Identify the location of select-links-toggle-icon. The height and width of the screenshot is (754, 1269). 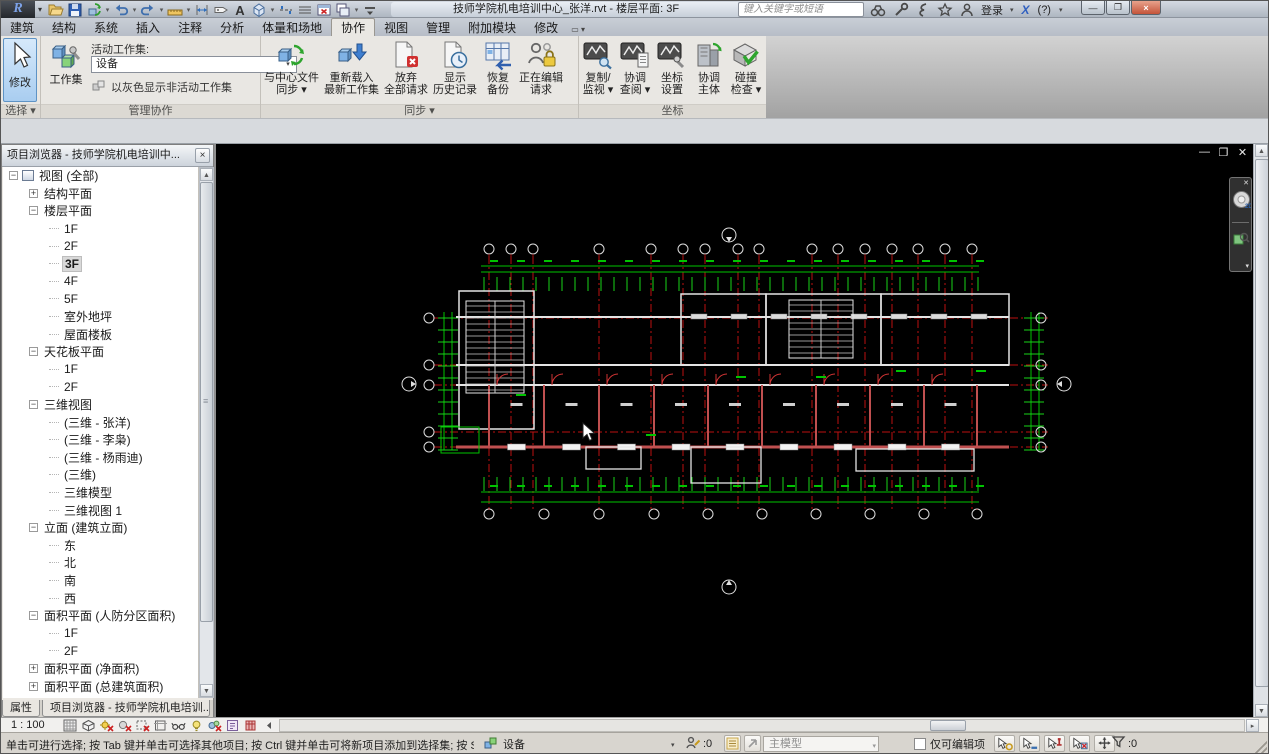
(1004, 743).